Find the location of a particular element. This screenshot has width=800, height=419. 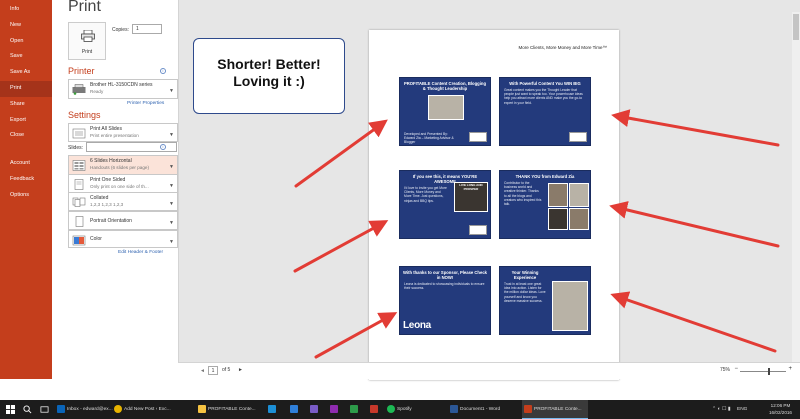

orientation-label: Portrait Orientation is located at coordinates (111, 221).